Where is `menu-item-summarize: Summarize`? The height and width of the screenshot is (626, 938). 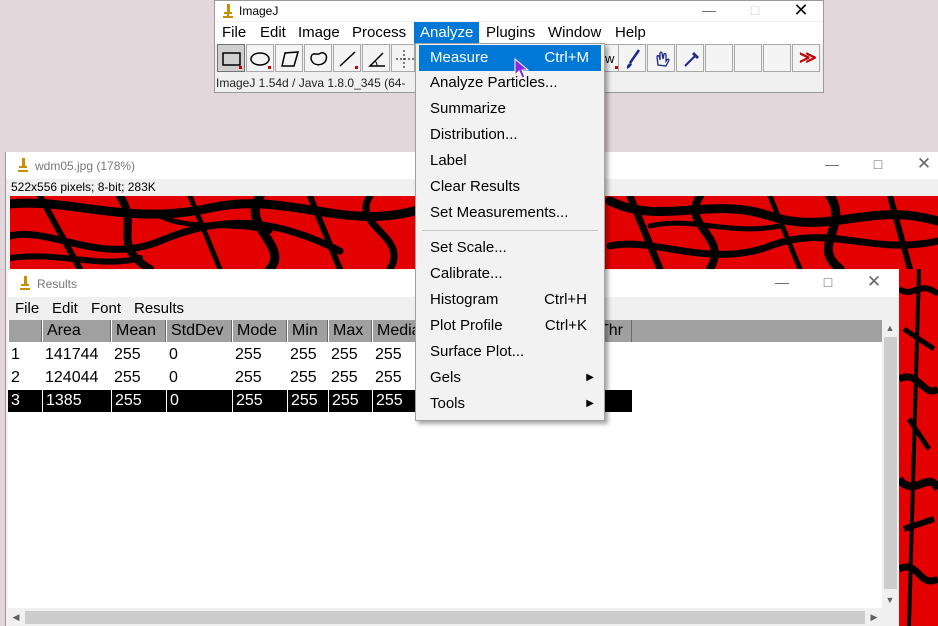 menu-item-summarize: Summarize is located at coordinates (509, 109).